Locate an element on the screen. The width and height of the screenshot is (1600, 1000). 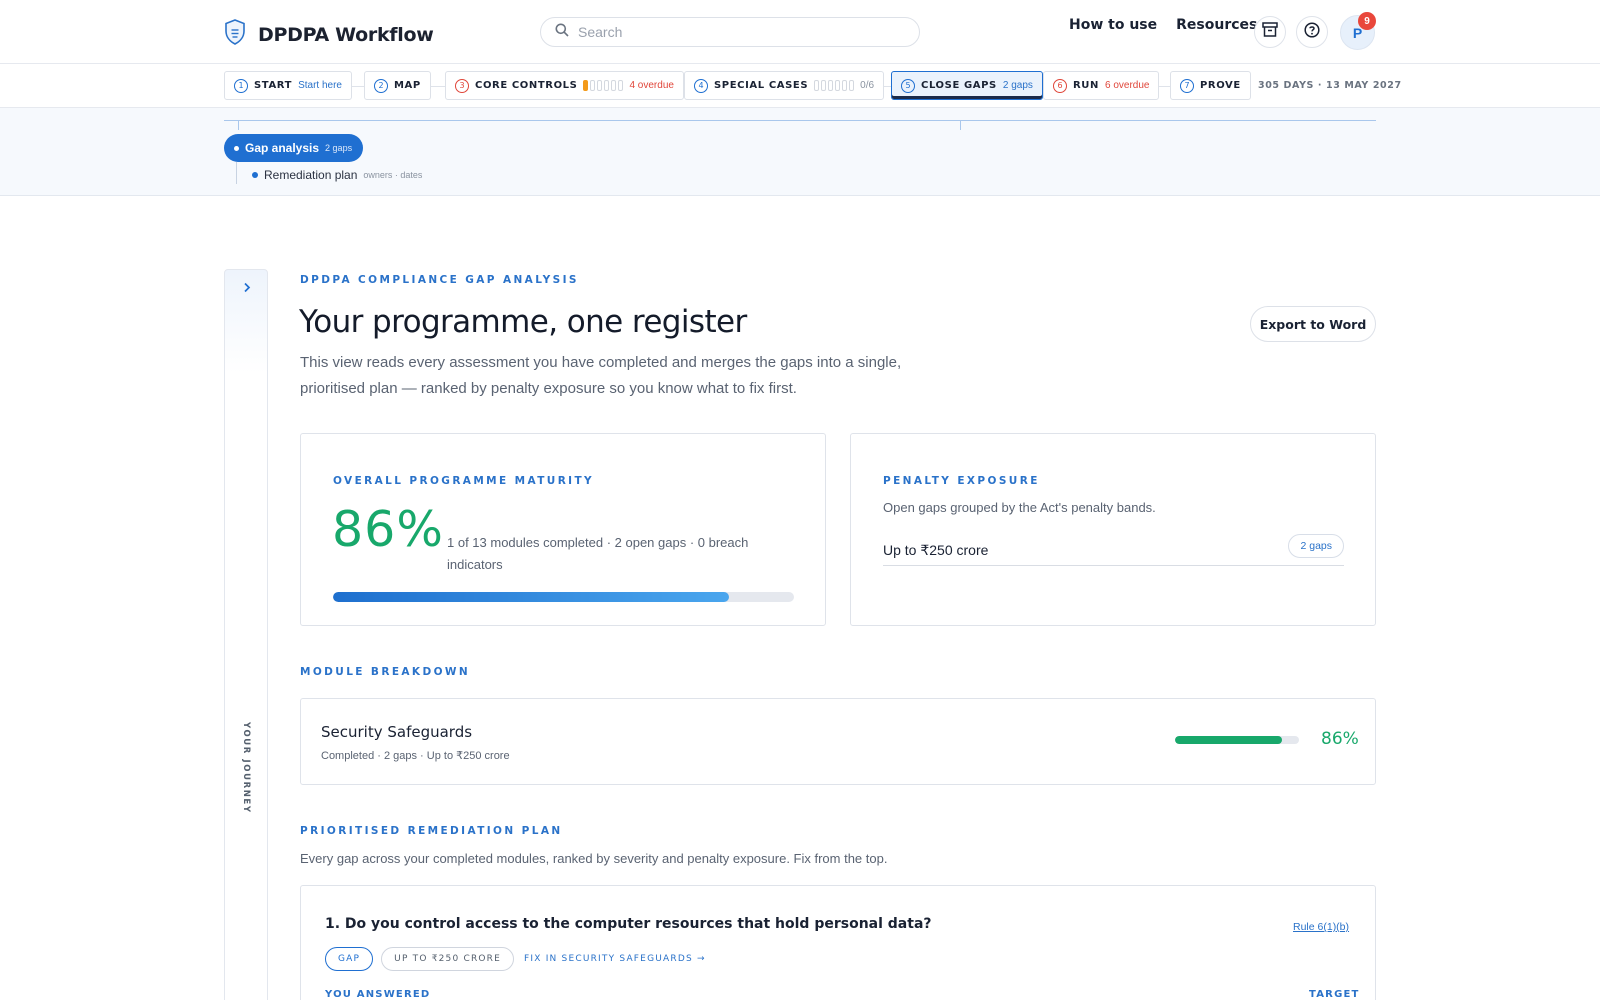
search-input is located at coordinates (728, 32).